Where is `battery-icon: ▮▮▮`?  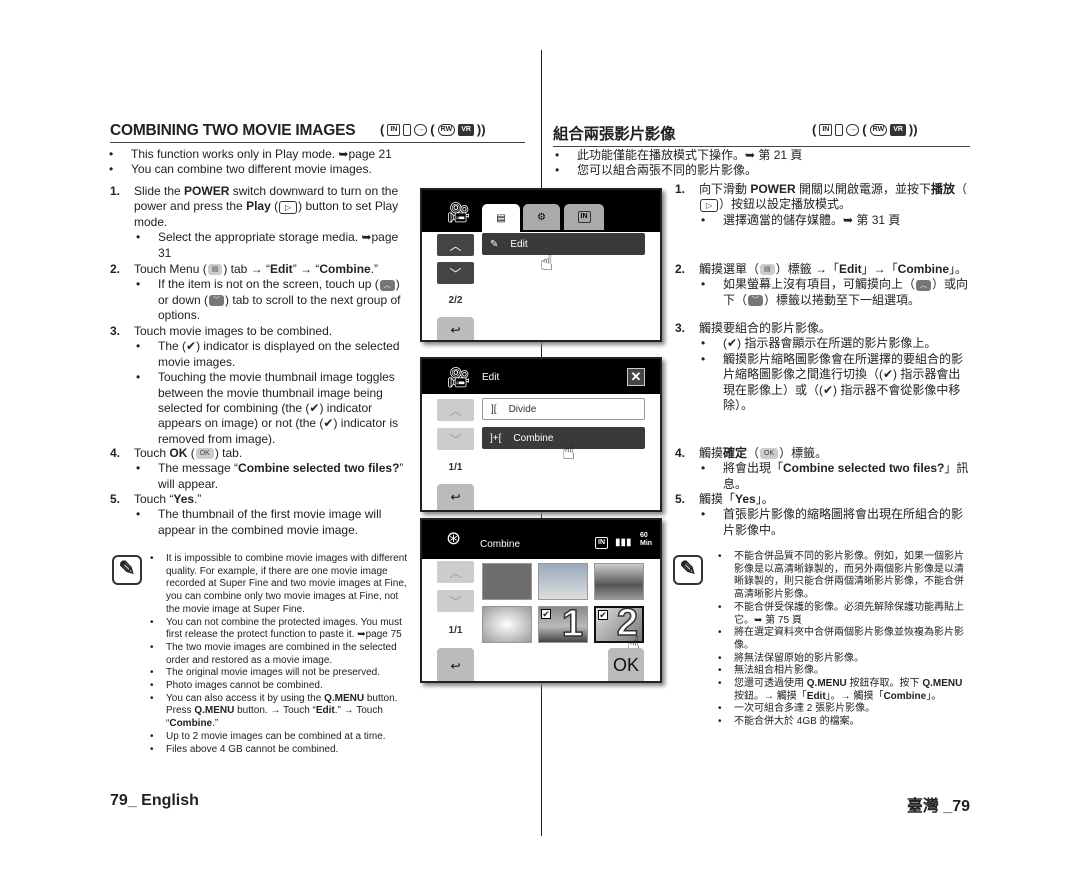 battery-icon: ▮▮▮ is located at coordinates (623, 542).